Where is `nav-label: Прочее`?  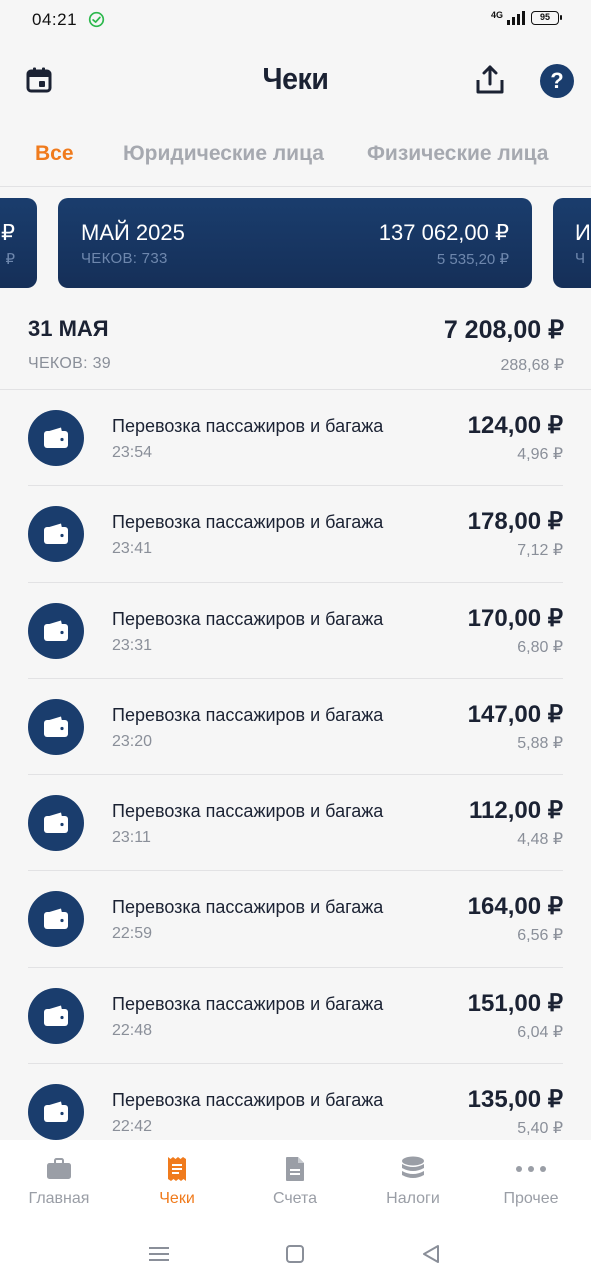
nav-label: Прочее is located at coordinates (531, 1198).